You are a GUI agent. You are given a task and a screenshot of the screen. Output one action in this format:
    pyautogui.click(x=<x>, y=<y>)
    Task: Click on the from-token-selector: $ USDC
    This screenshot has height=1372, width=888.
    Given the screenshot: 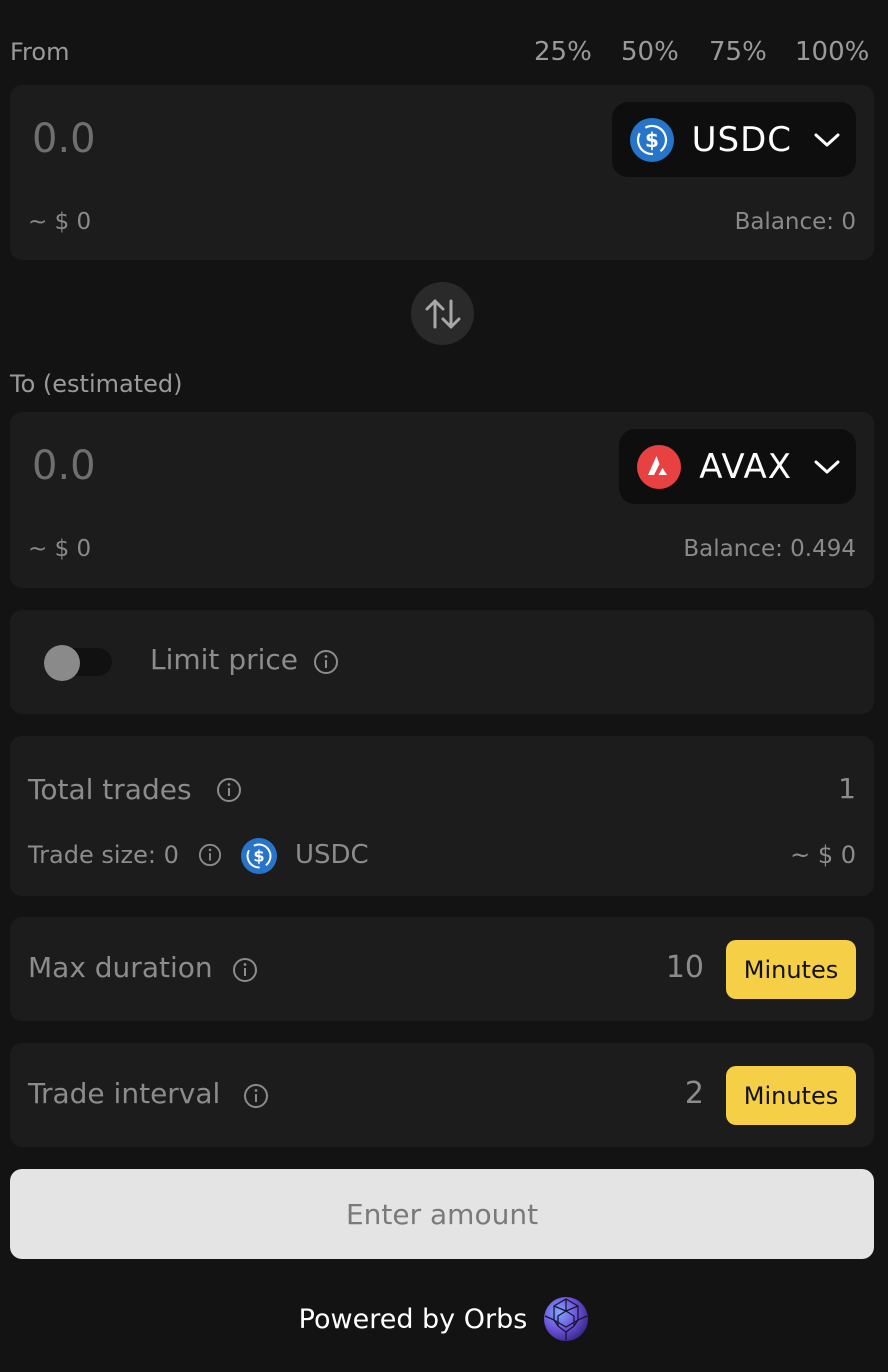 What is the action you would take?
    pyautogui.click(x=733, y=139)
    